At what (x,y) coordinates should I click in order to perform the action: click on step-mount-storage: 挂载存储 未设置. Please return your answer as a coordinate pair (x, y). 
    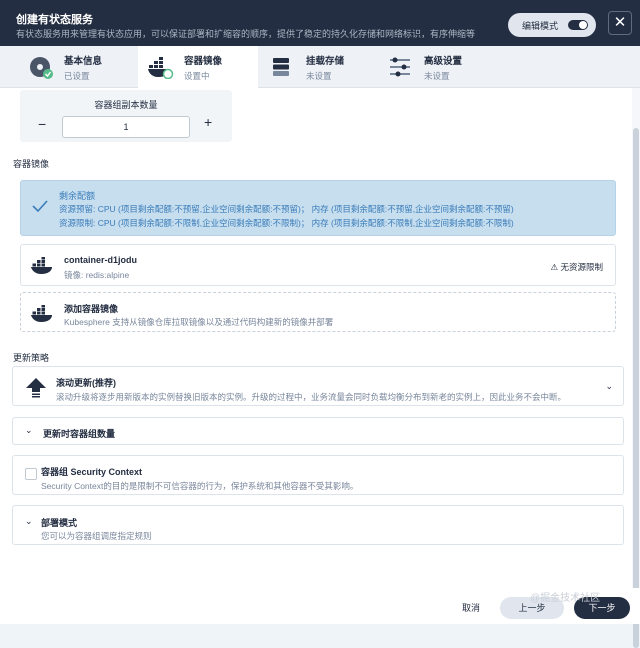
    Looking at the image, I should click on (325, 67).